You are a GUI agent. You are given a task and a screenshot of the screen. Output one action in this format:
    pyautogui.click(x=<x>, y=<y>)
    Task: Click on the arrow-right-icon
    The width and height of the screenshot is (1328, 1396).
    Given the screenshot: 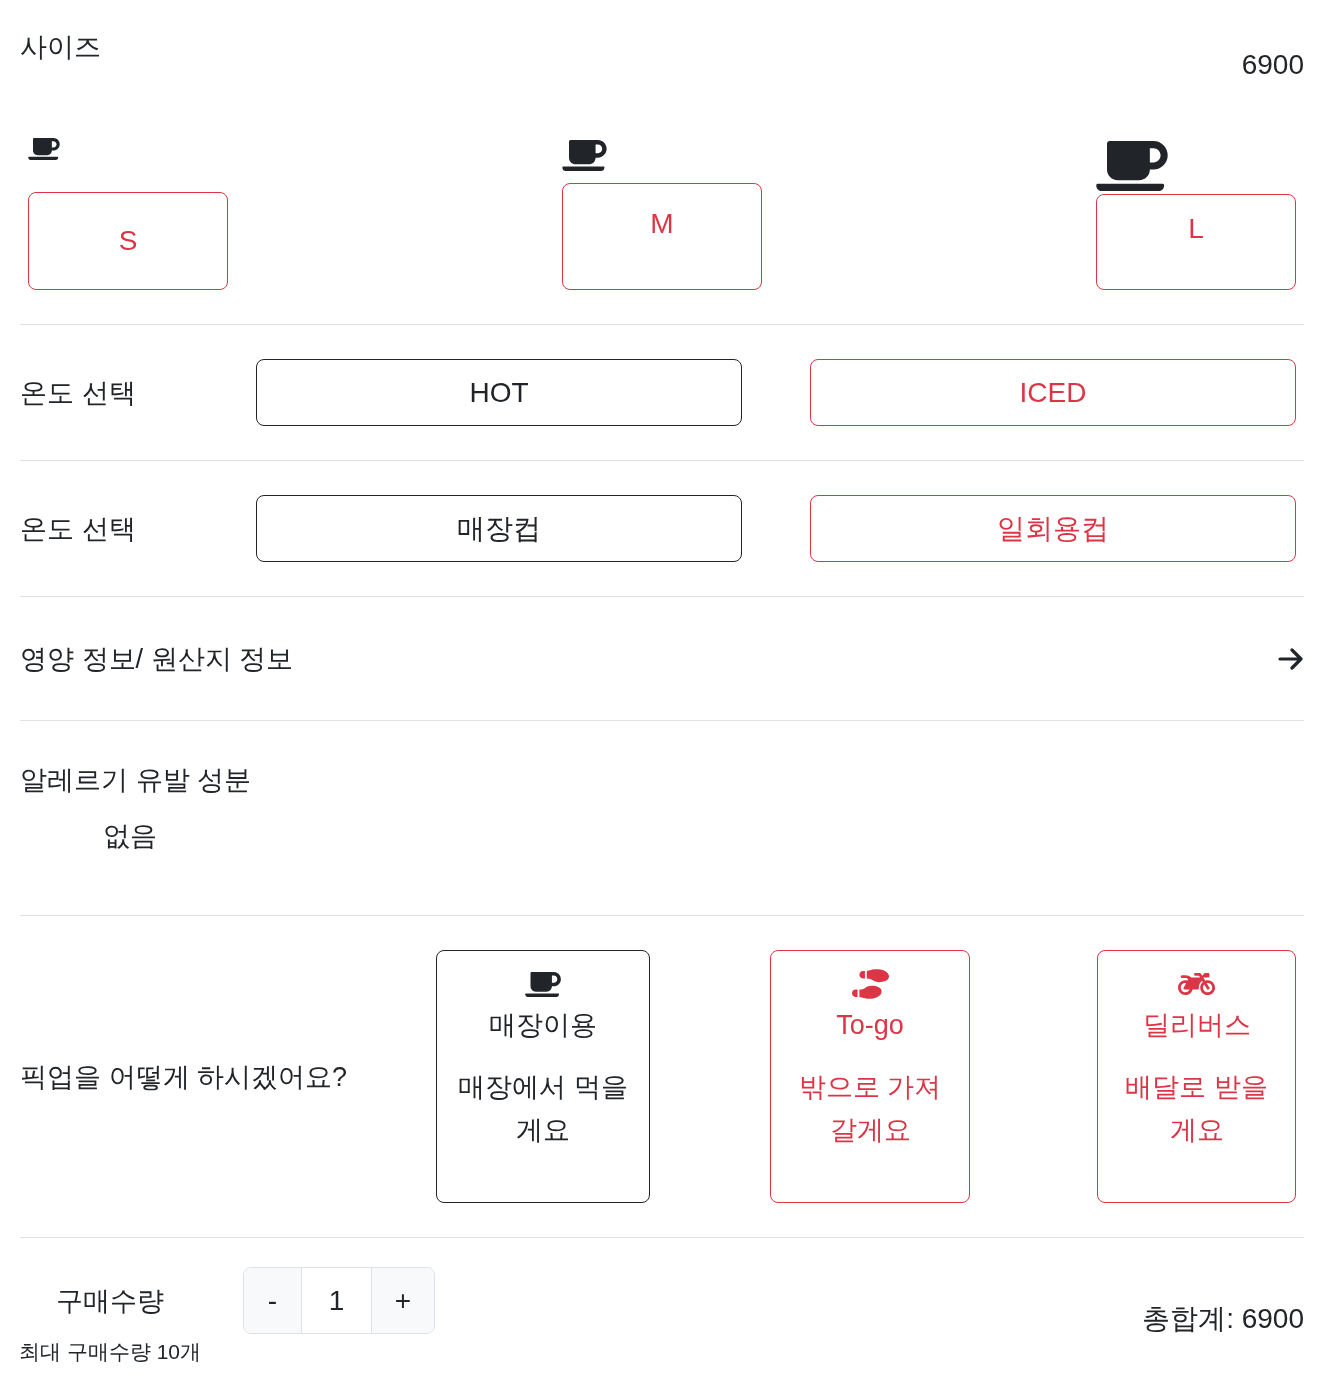 What is the action you would take?
    pyautogui.click(x=1291, y=658)
    